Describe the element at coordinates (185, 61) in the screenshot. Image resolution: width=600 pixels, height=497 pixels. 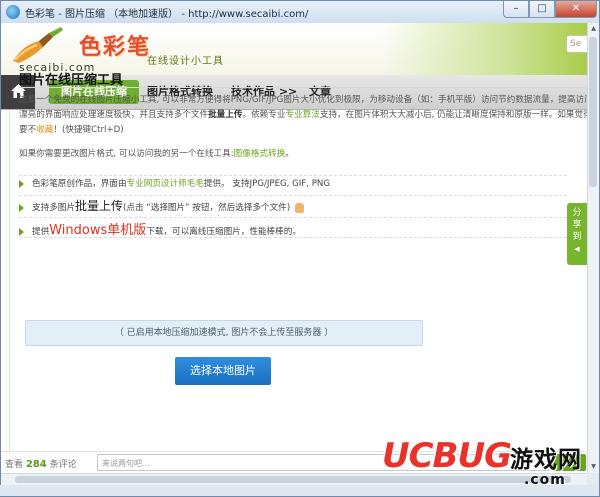
I see `slogan: 在线设计小工具` at that location.